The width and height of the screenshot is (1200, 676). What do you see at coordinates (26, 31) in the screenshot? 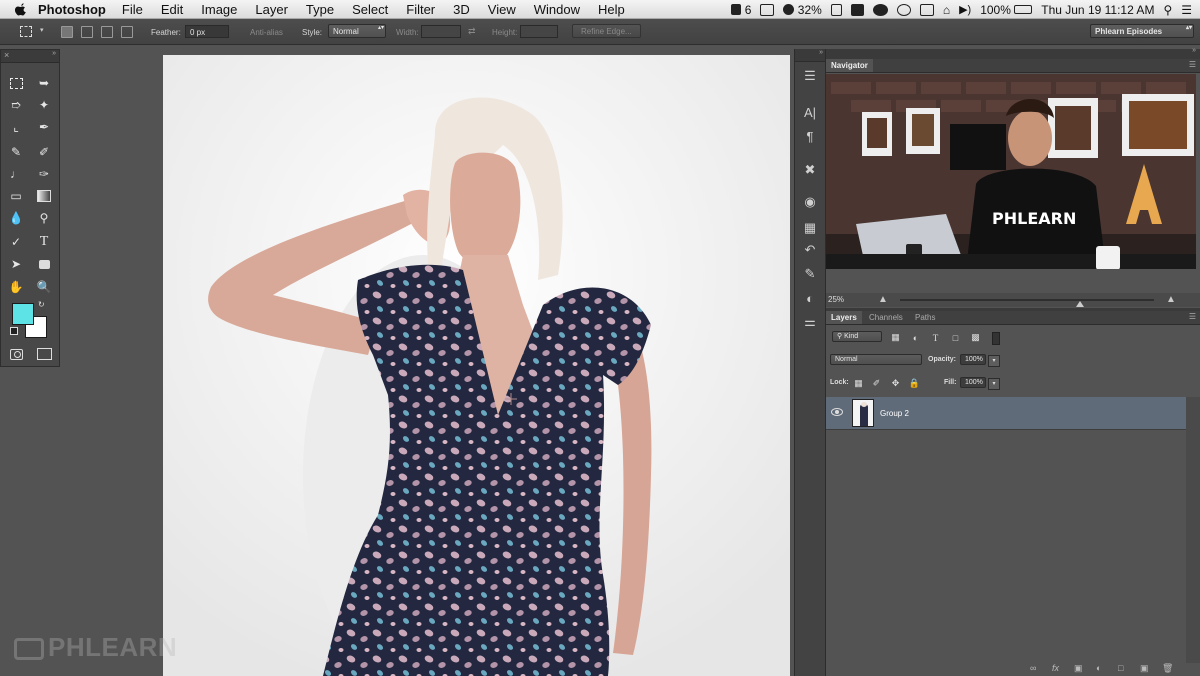
I see `marquee-preset-icon` at bounding box center [26, 31].